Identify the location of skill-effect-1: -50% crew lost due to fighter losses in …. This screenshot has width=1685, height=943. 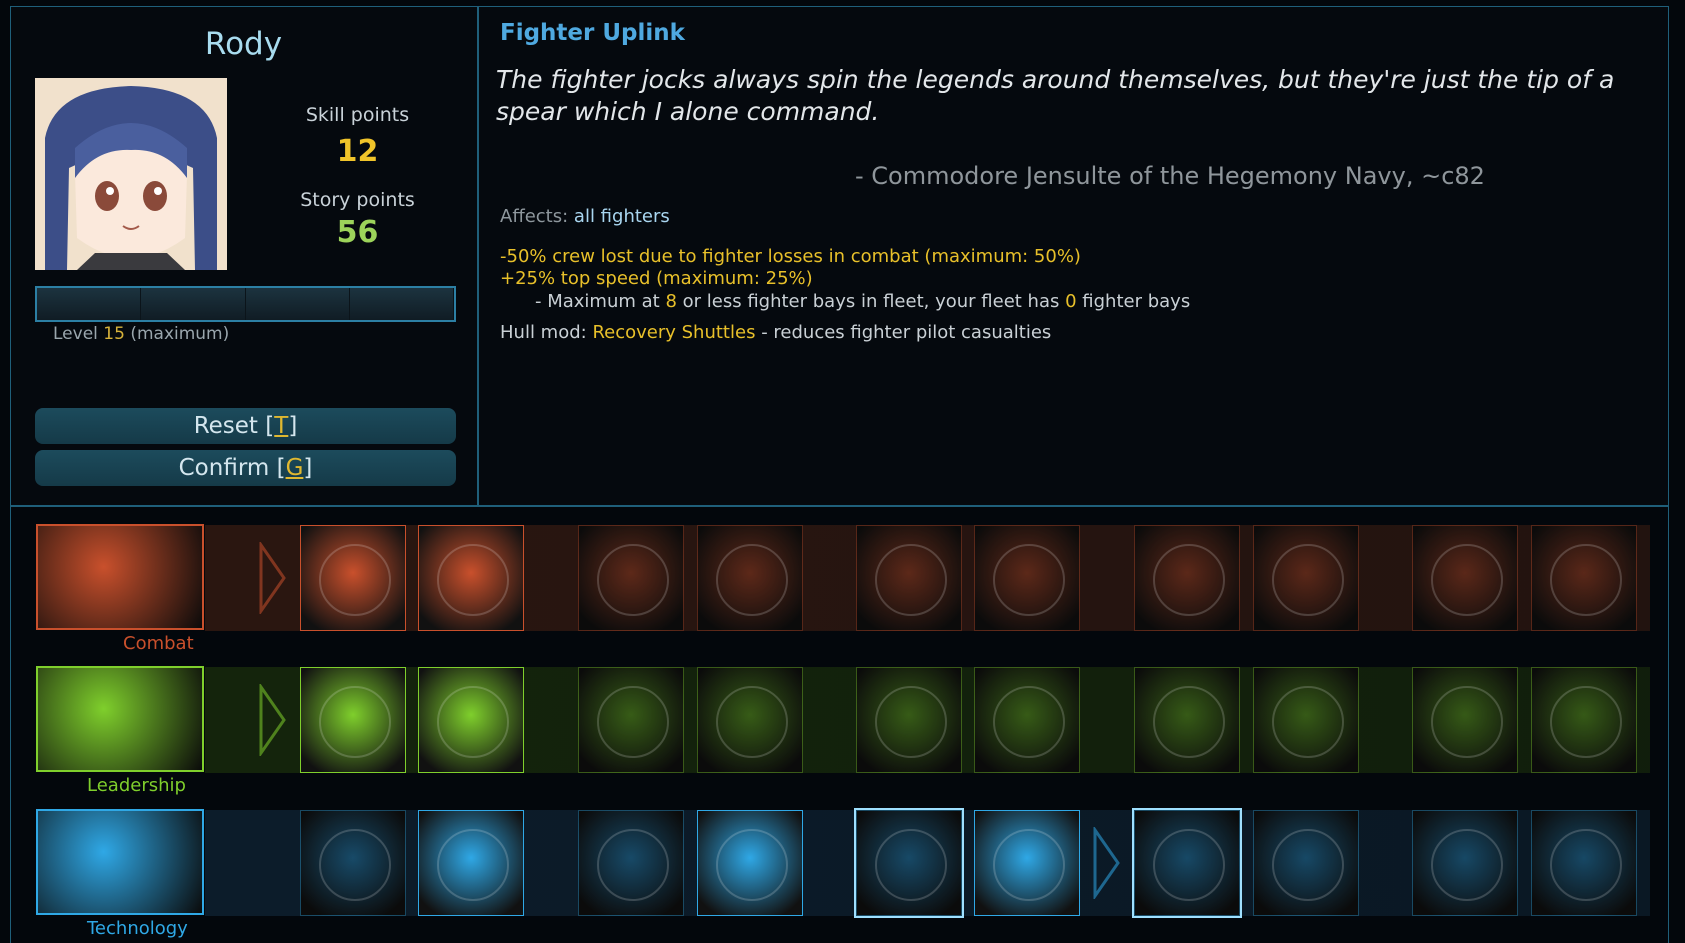
(790, 256).